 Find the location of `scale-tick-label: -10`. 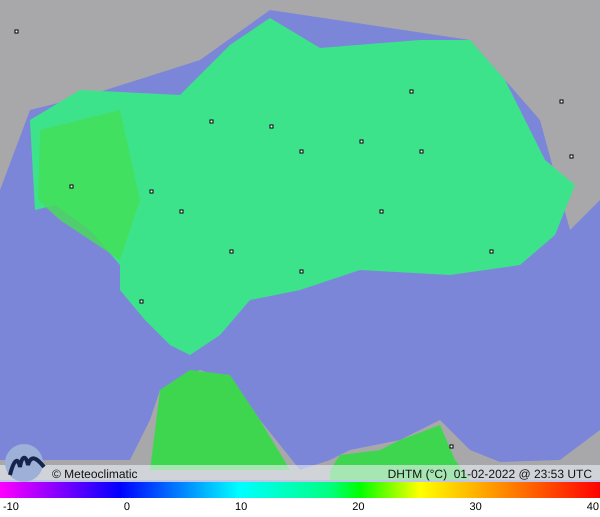

scale-tick-label: -10 is located at coordinates (11, 507).